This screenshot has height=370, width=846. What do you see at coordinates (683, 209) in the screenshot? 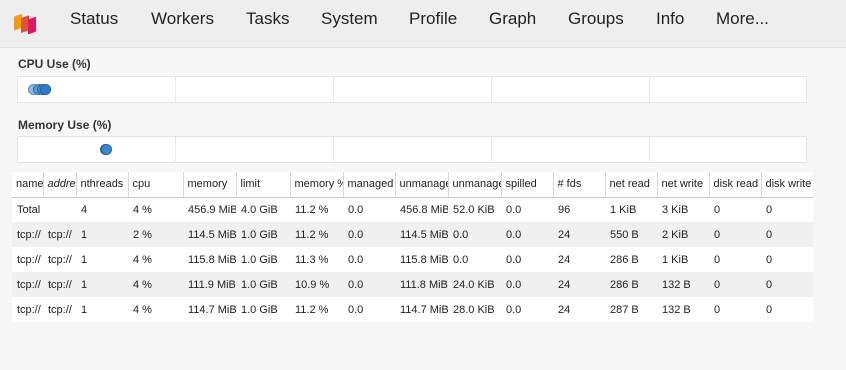
I see `table-cell: 3 KiB` at bounding box center [683, 209].